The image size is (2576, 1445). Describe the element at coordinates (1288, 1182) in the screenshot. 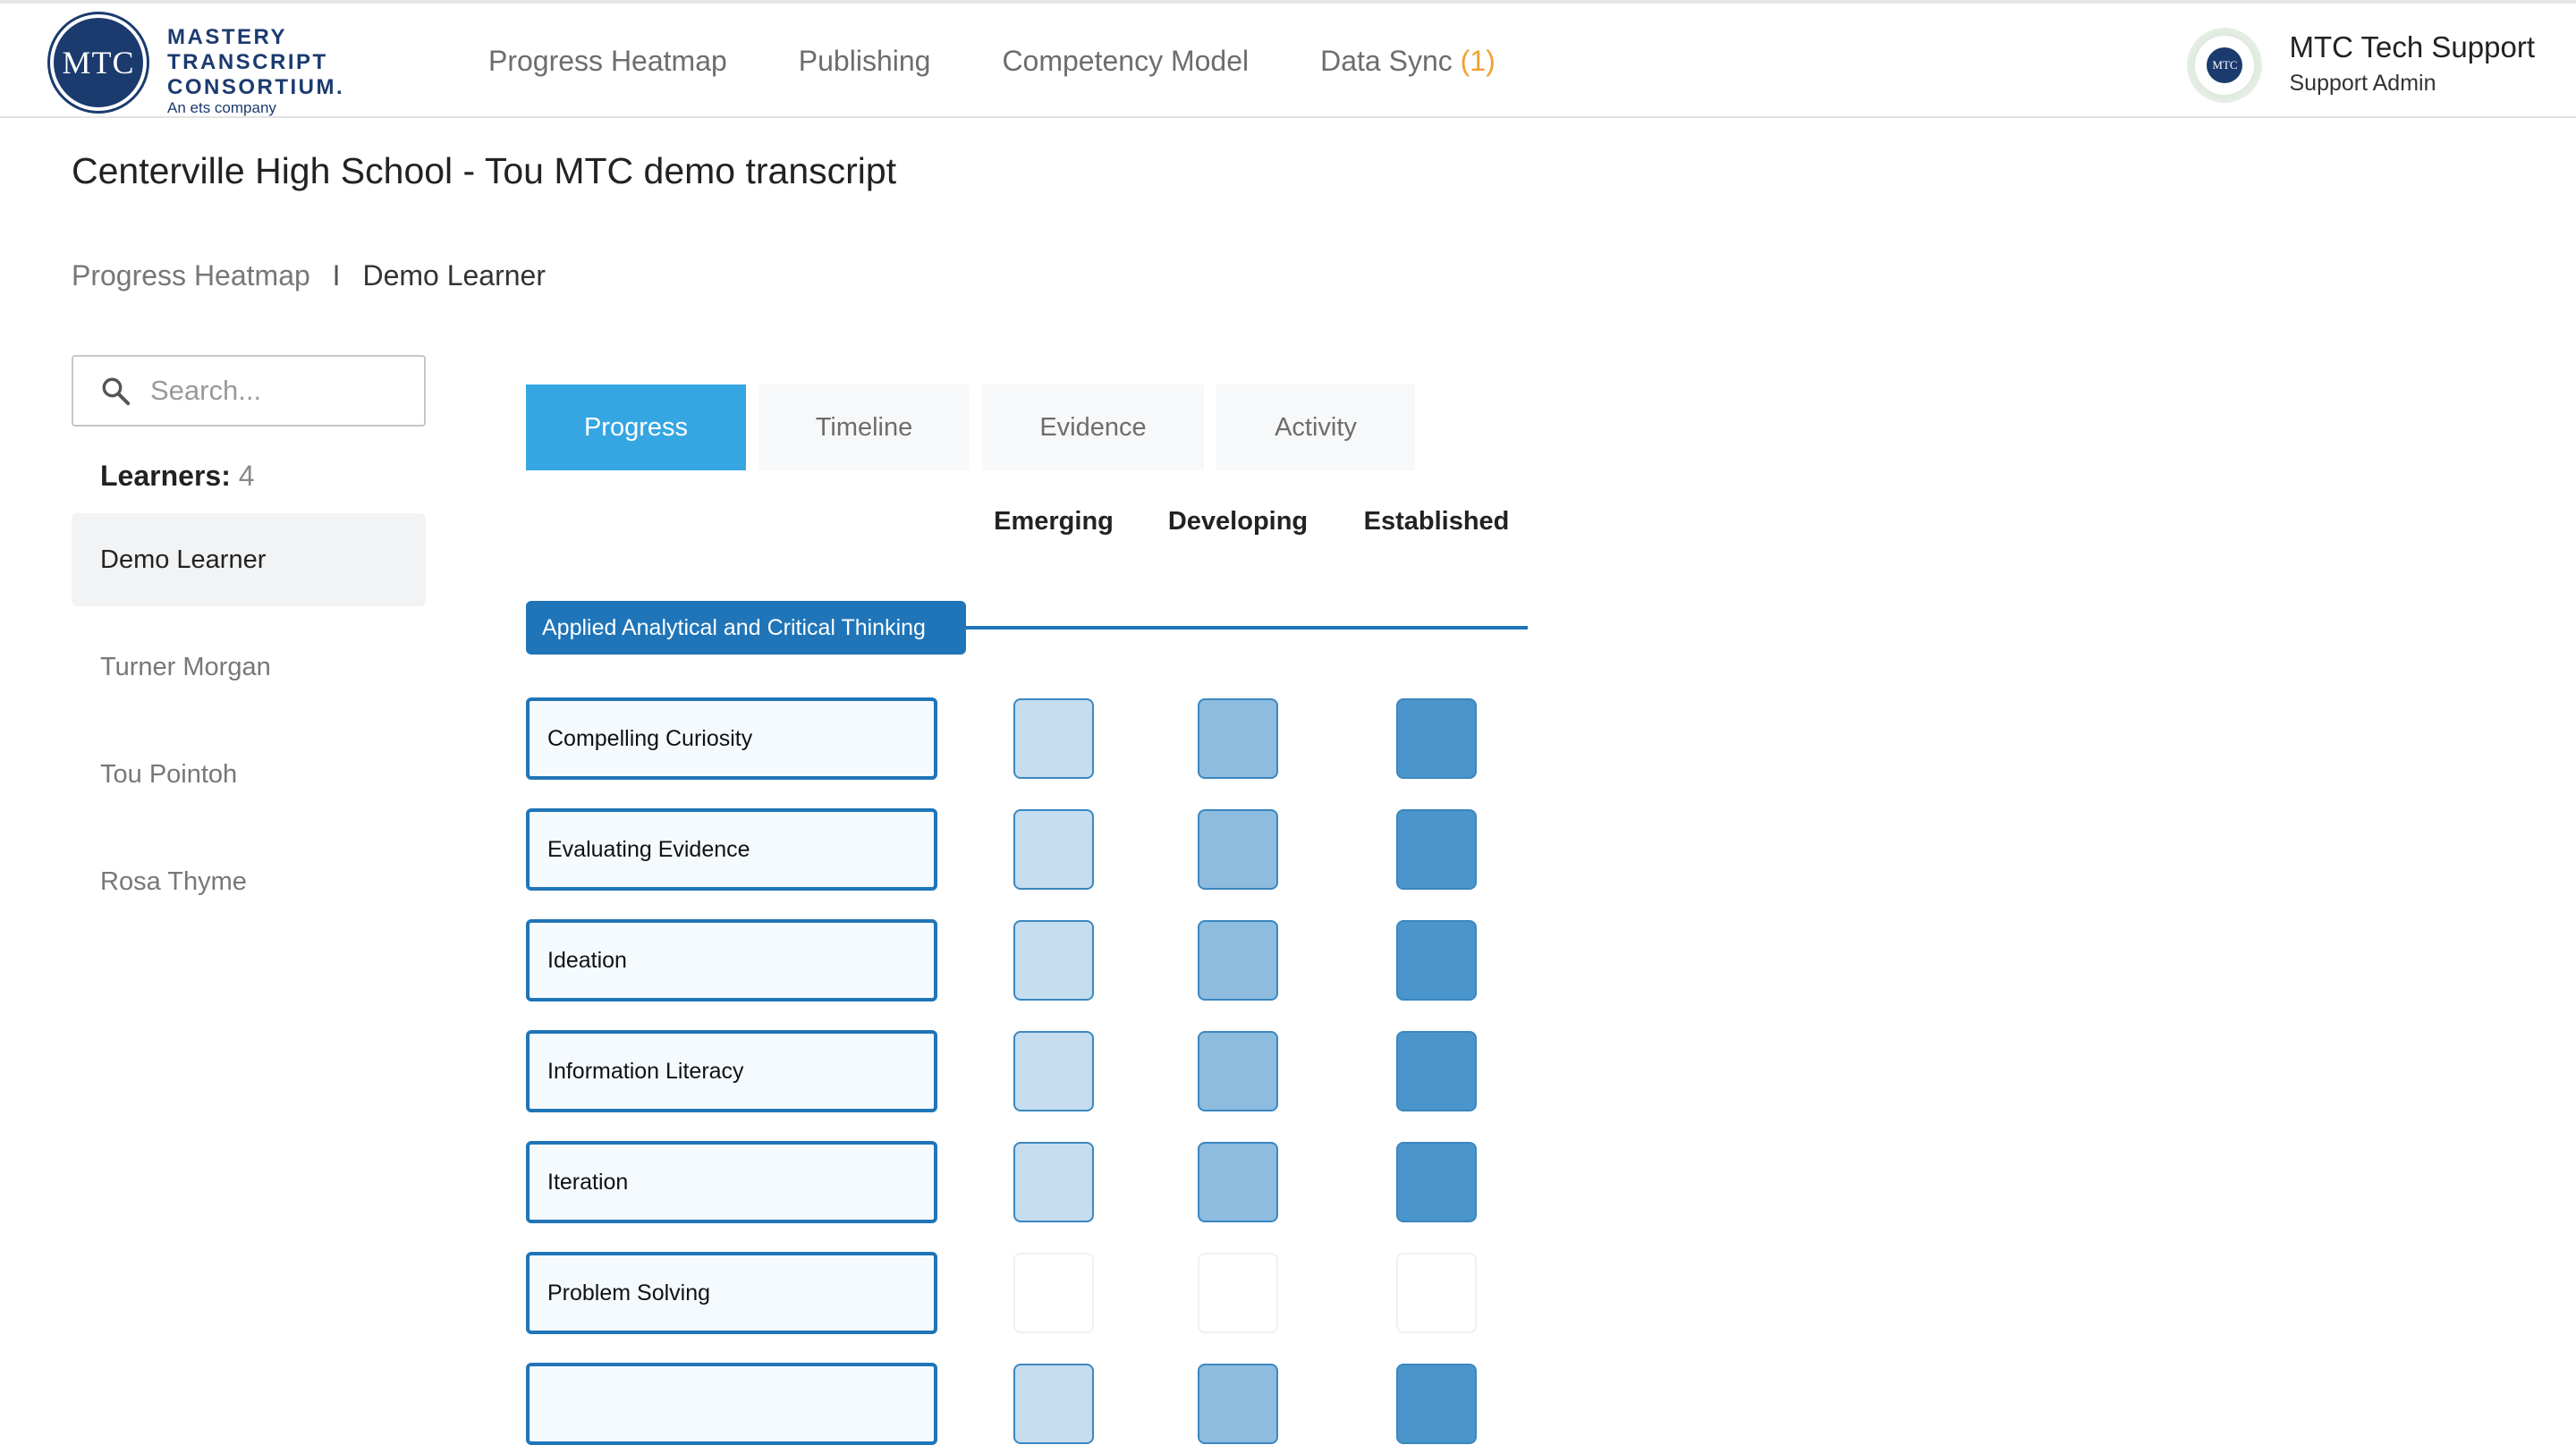

I see `table-row: Iteration` at that location.